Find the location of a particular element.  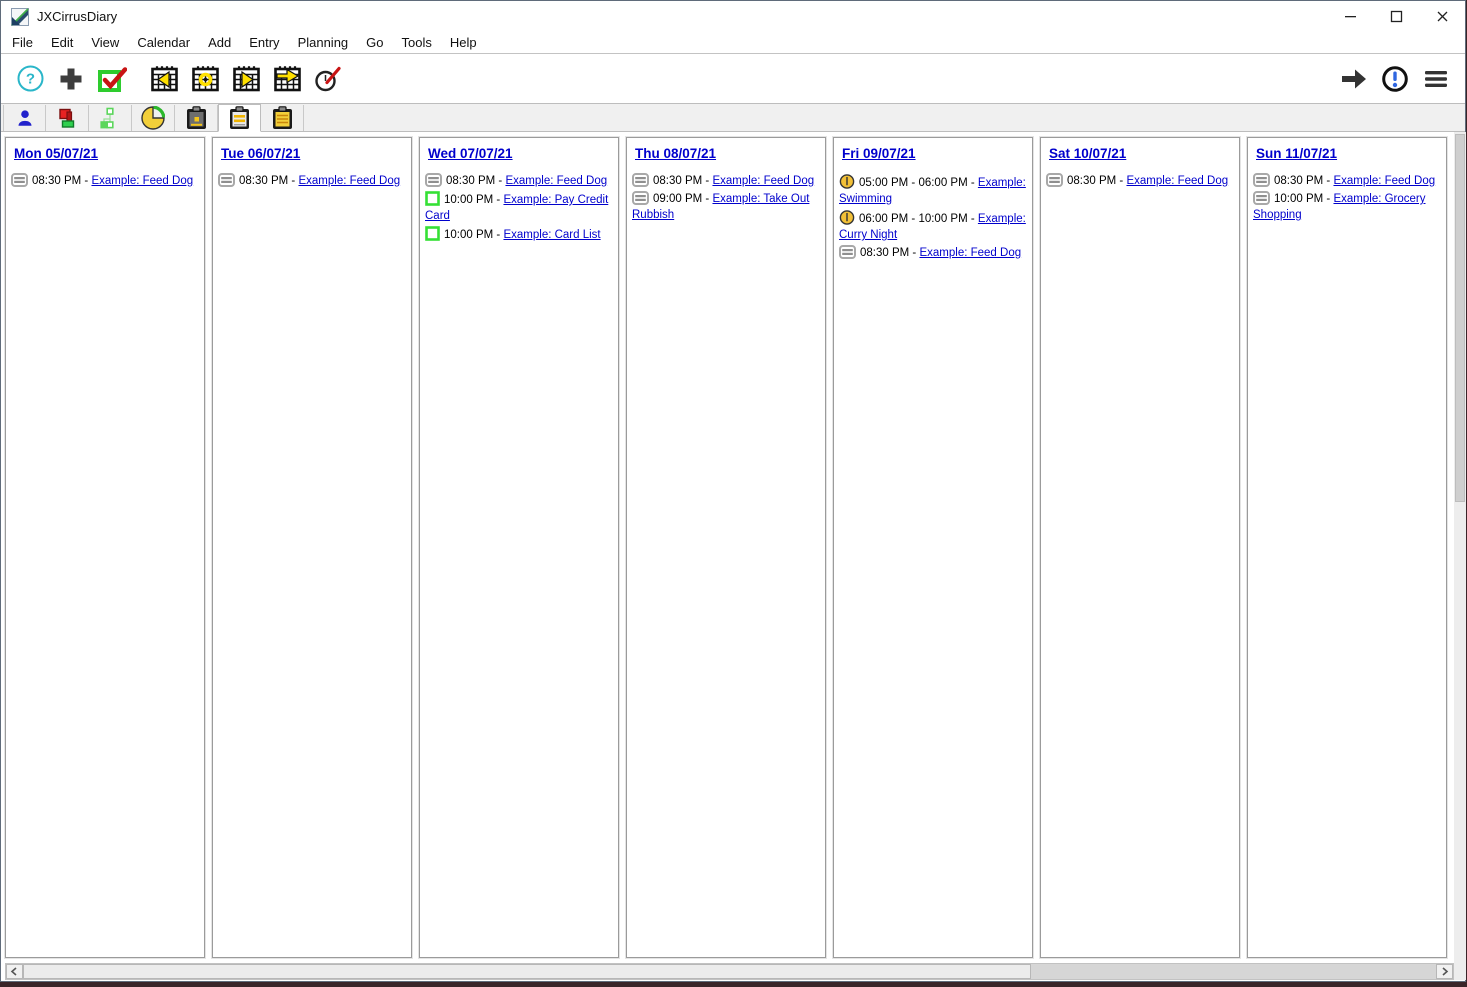

entry-time: 05:00 PM - 06:00 PM is located at coordinates (913, 183).